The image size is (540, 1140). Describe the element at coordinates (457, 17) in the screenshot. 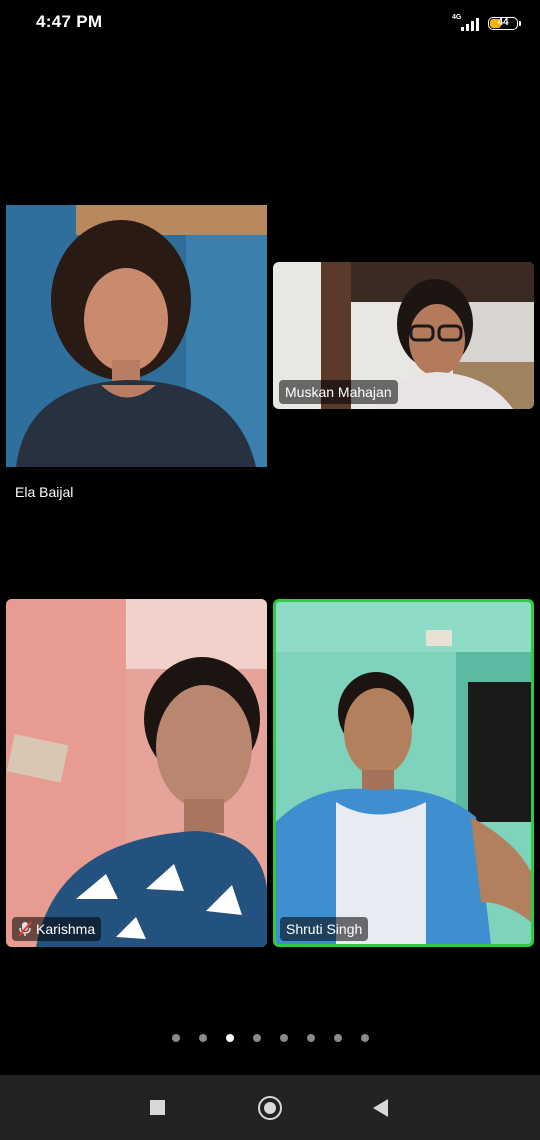

I see `network-type: 4G` at that location.